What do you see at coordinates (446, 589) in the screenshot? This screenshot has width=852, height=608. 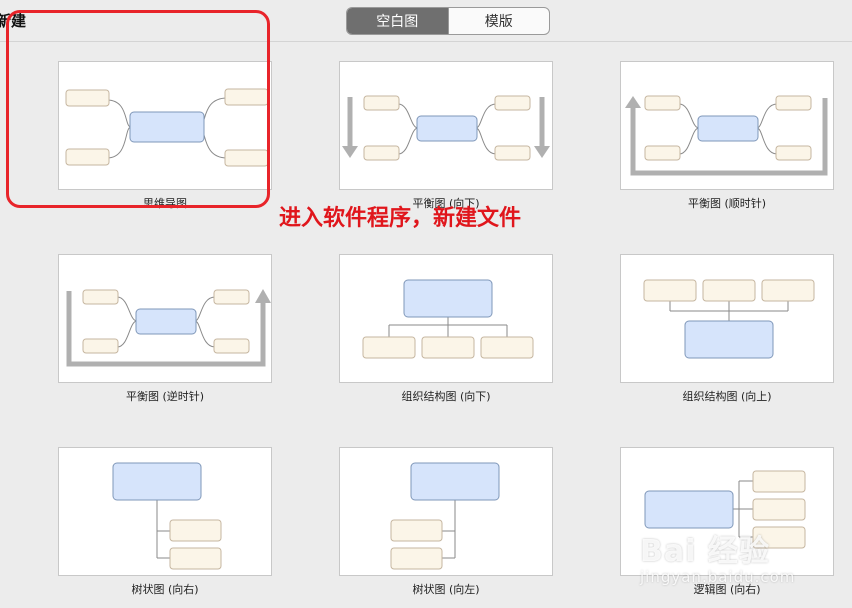 I see `template-label: 树状图 (向左)` at bounding box center [446, 589].